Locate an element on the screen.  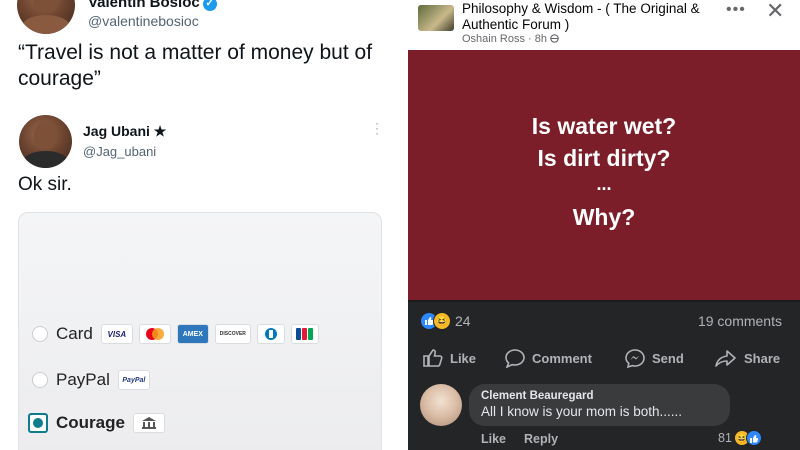
comment-button: Comment is located at coordinates (548, 358).